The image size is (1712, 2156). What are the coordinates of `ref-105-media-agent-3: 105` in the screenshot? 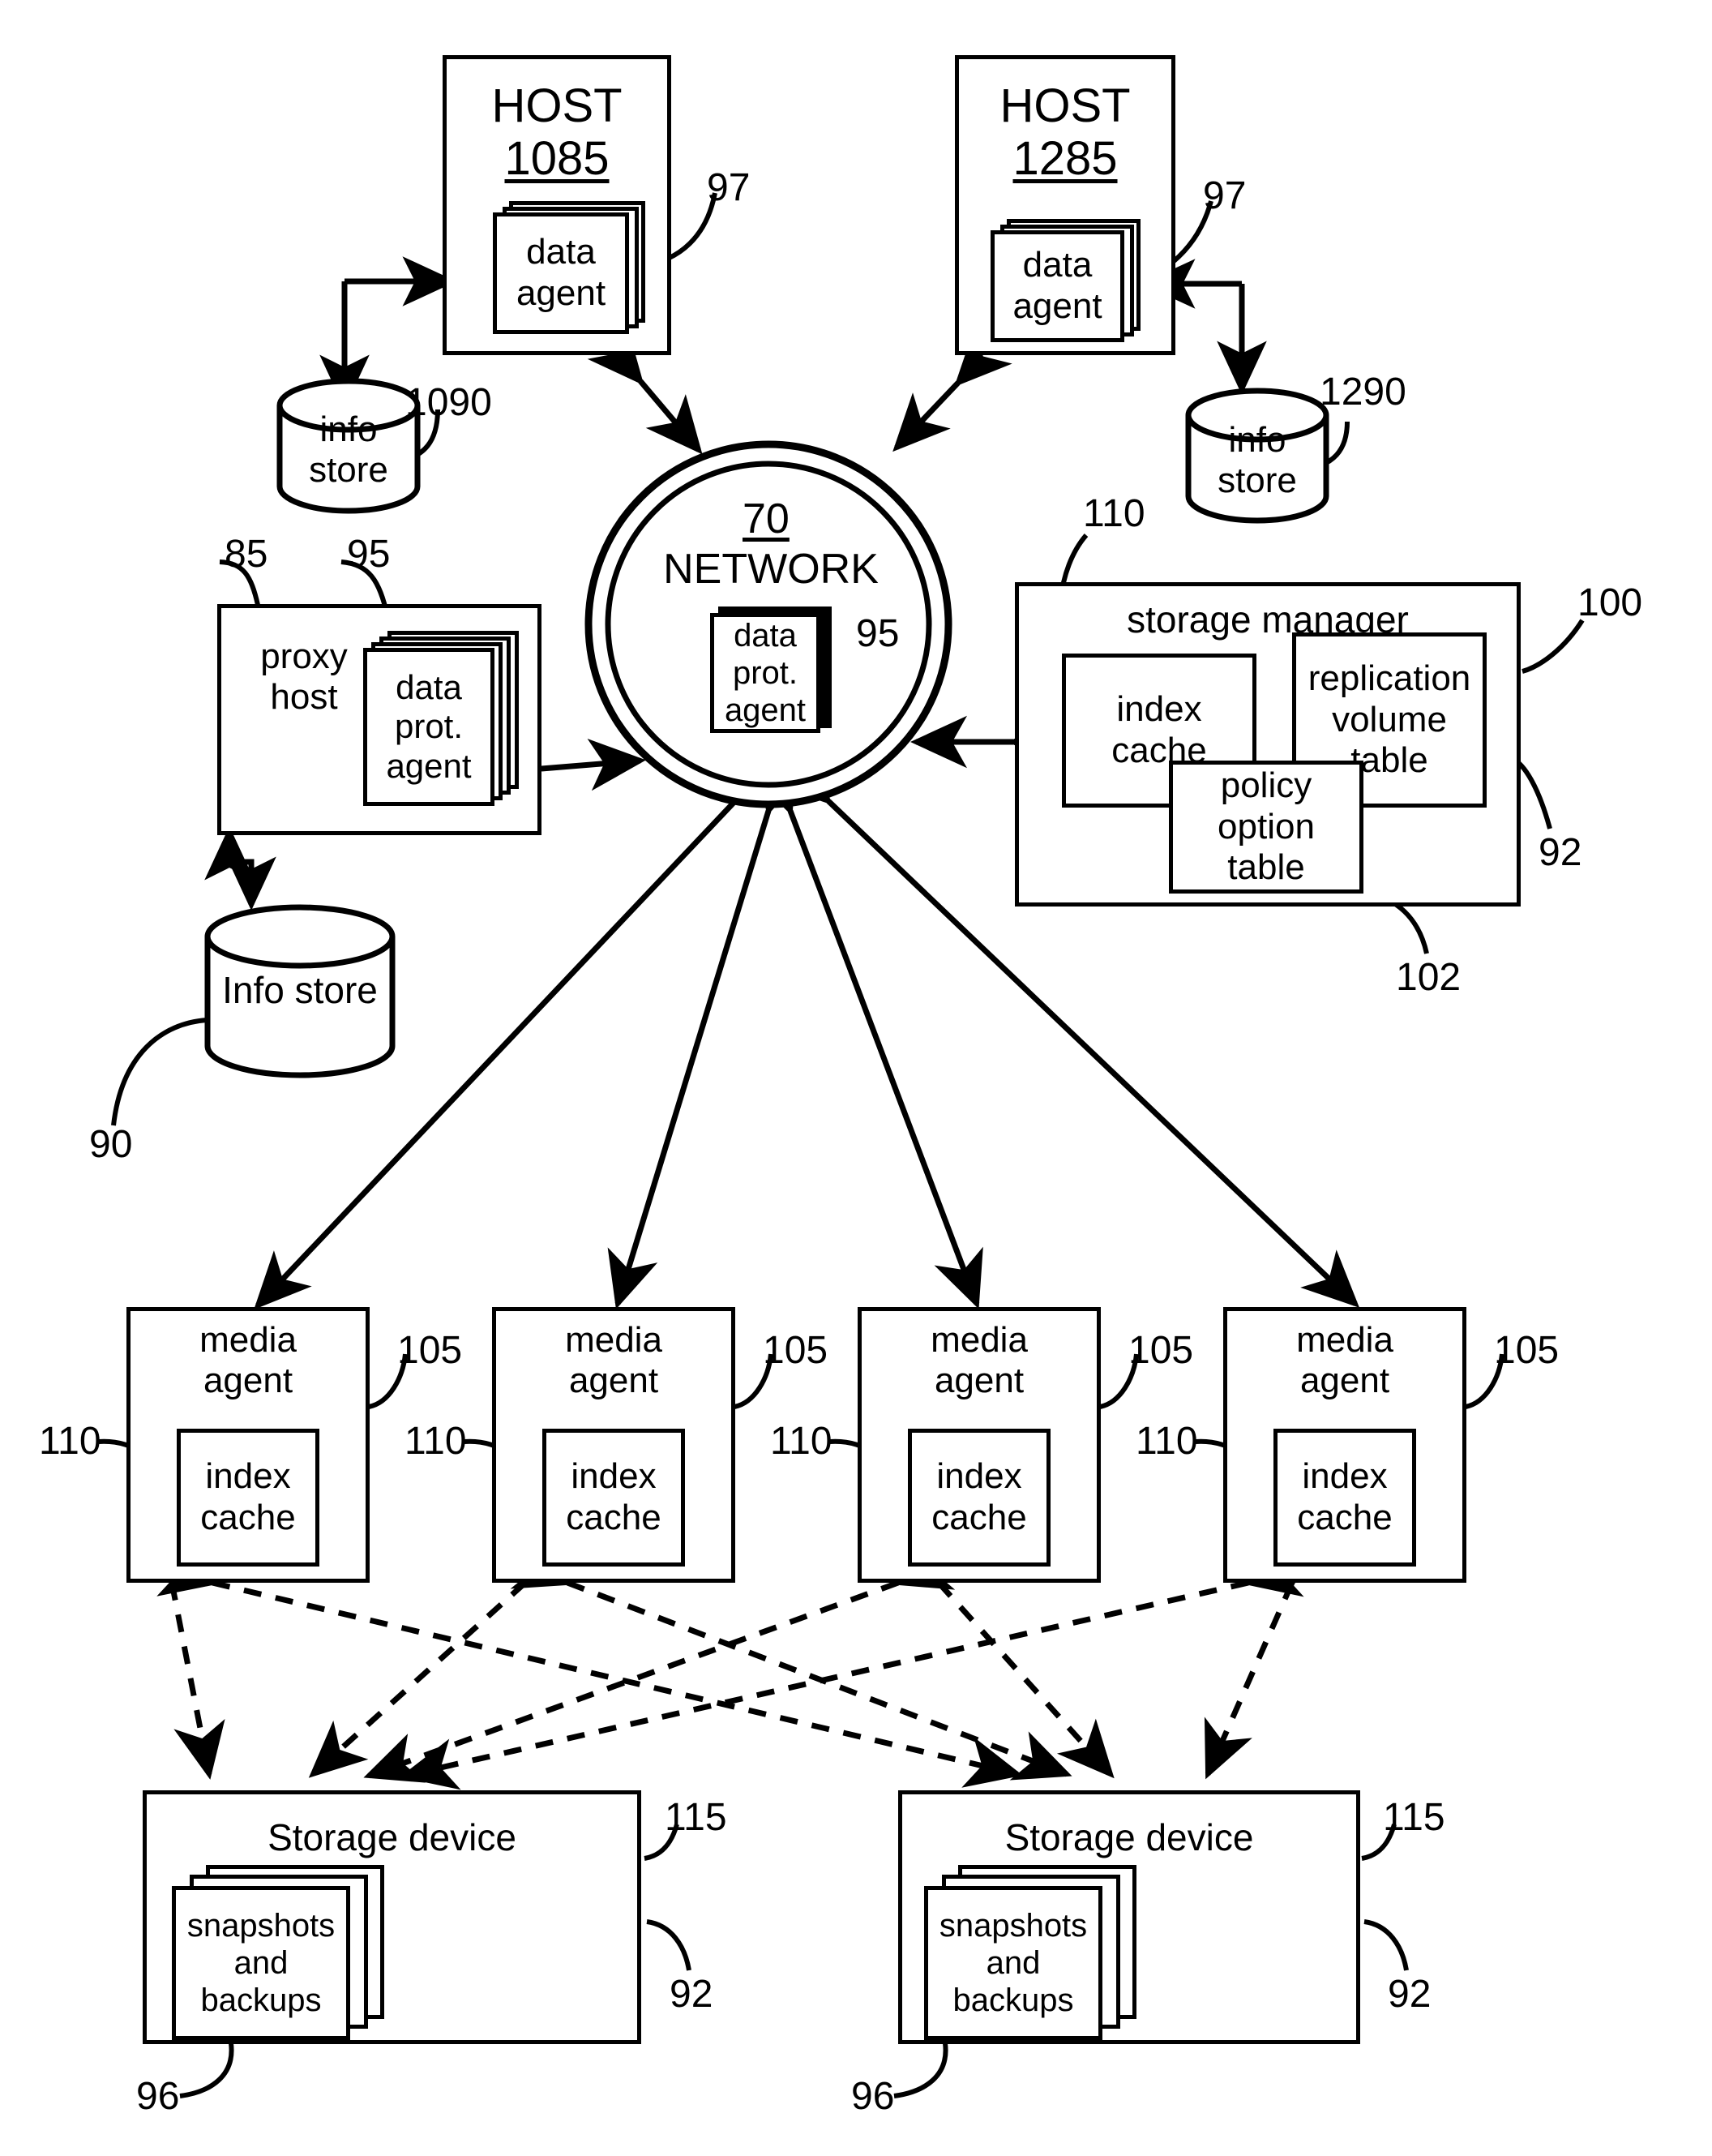 It's located at (1161, 1350).